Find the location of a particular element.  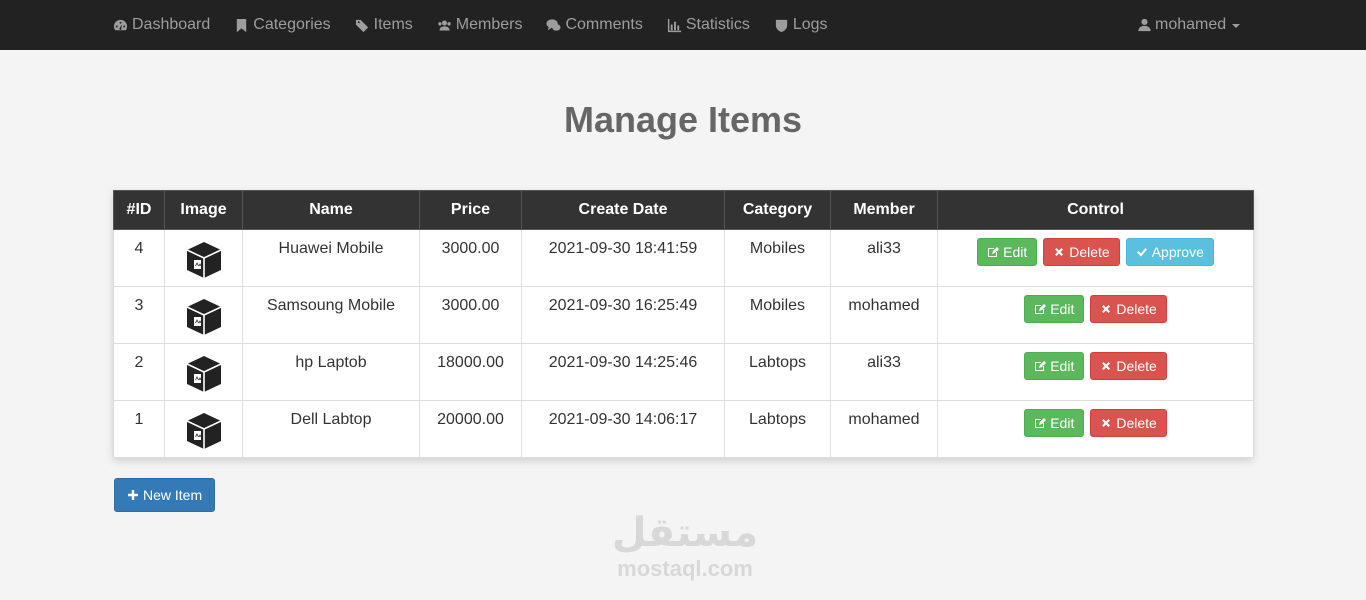

cell-create-date: 2021-09-30 14:06:17 is located at coordinates (623, 429).